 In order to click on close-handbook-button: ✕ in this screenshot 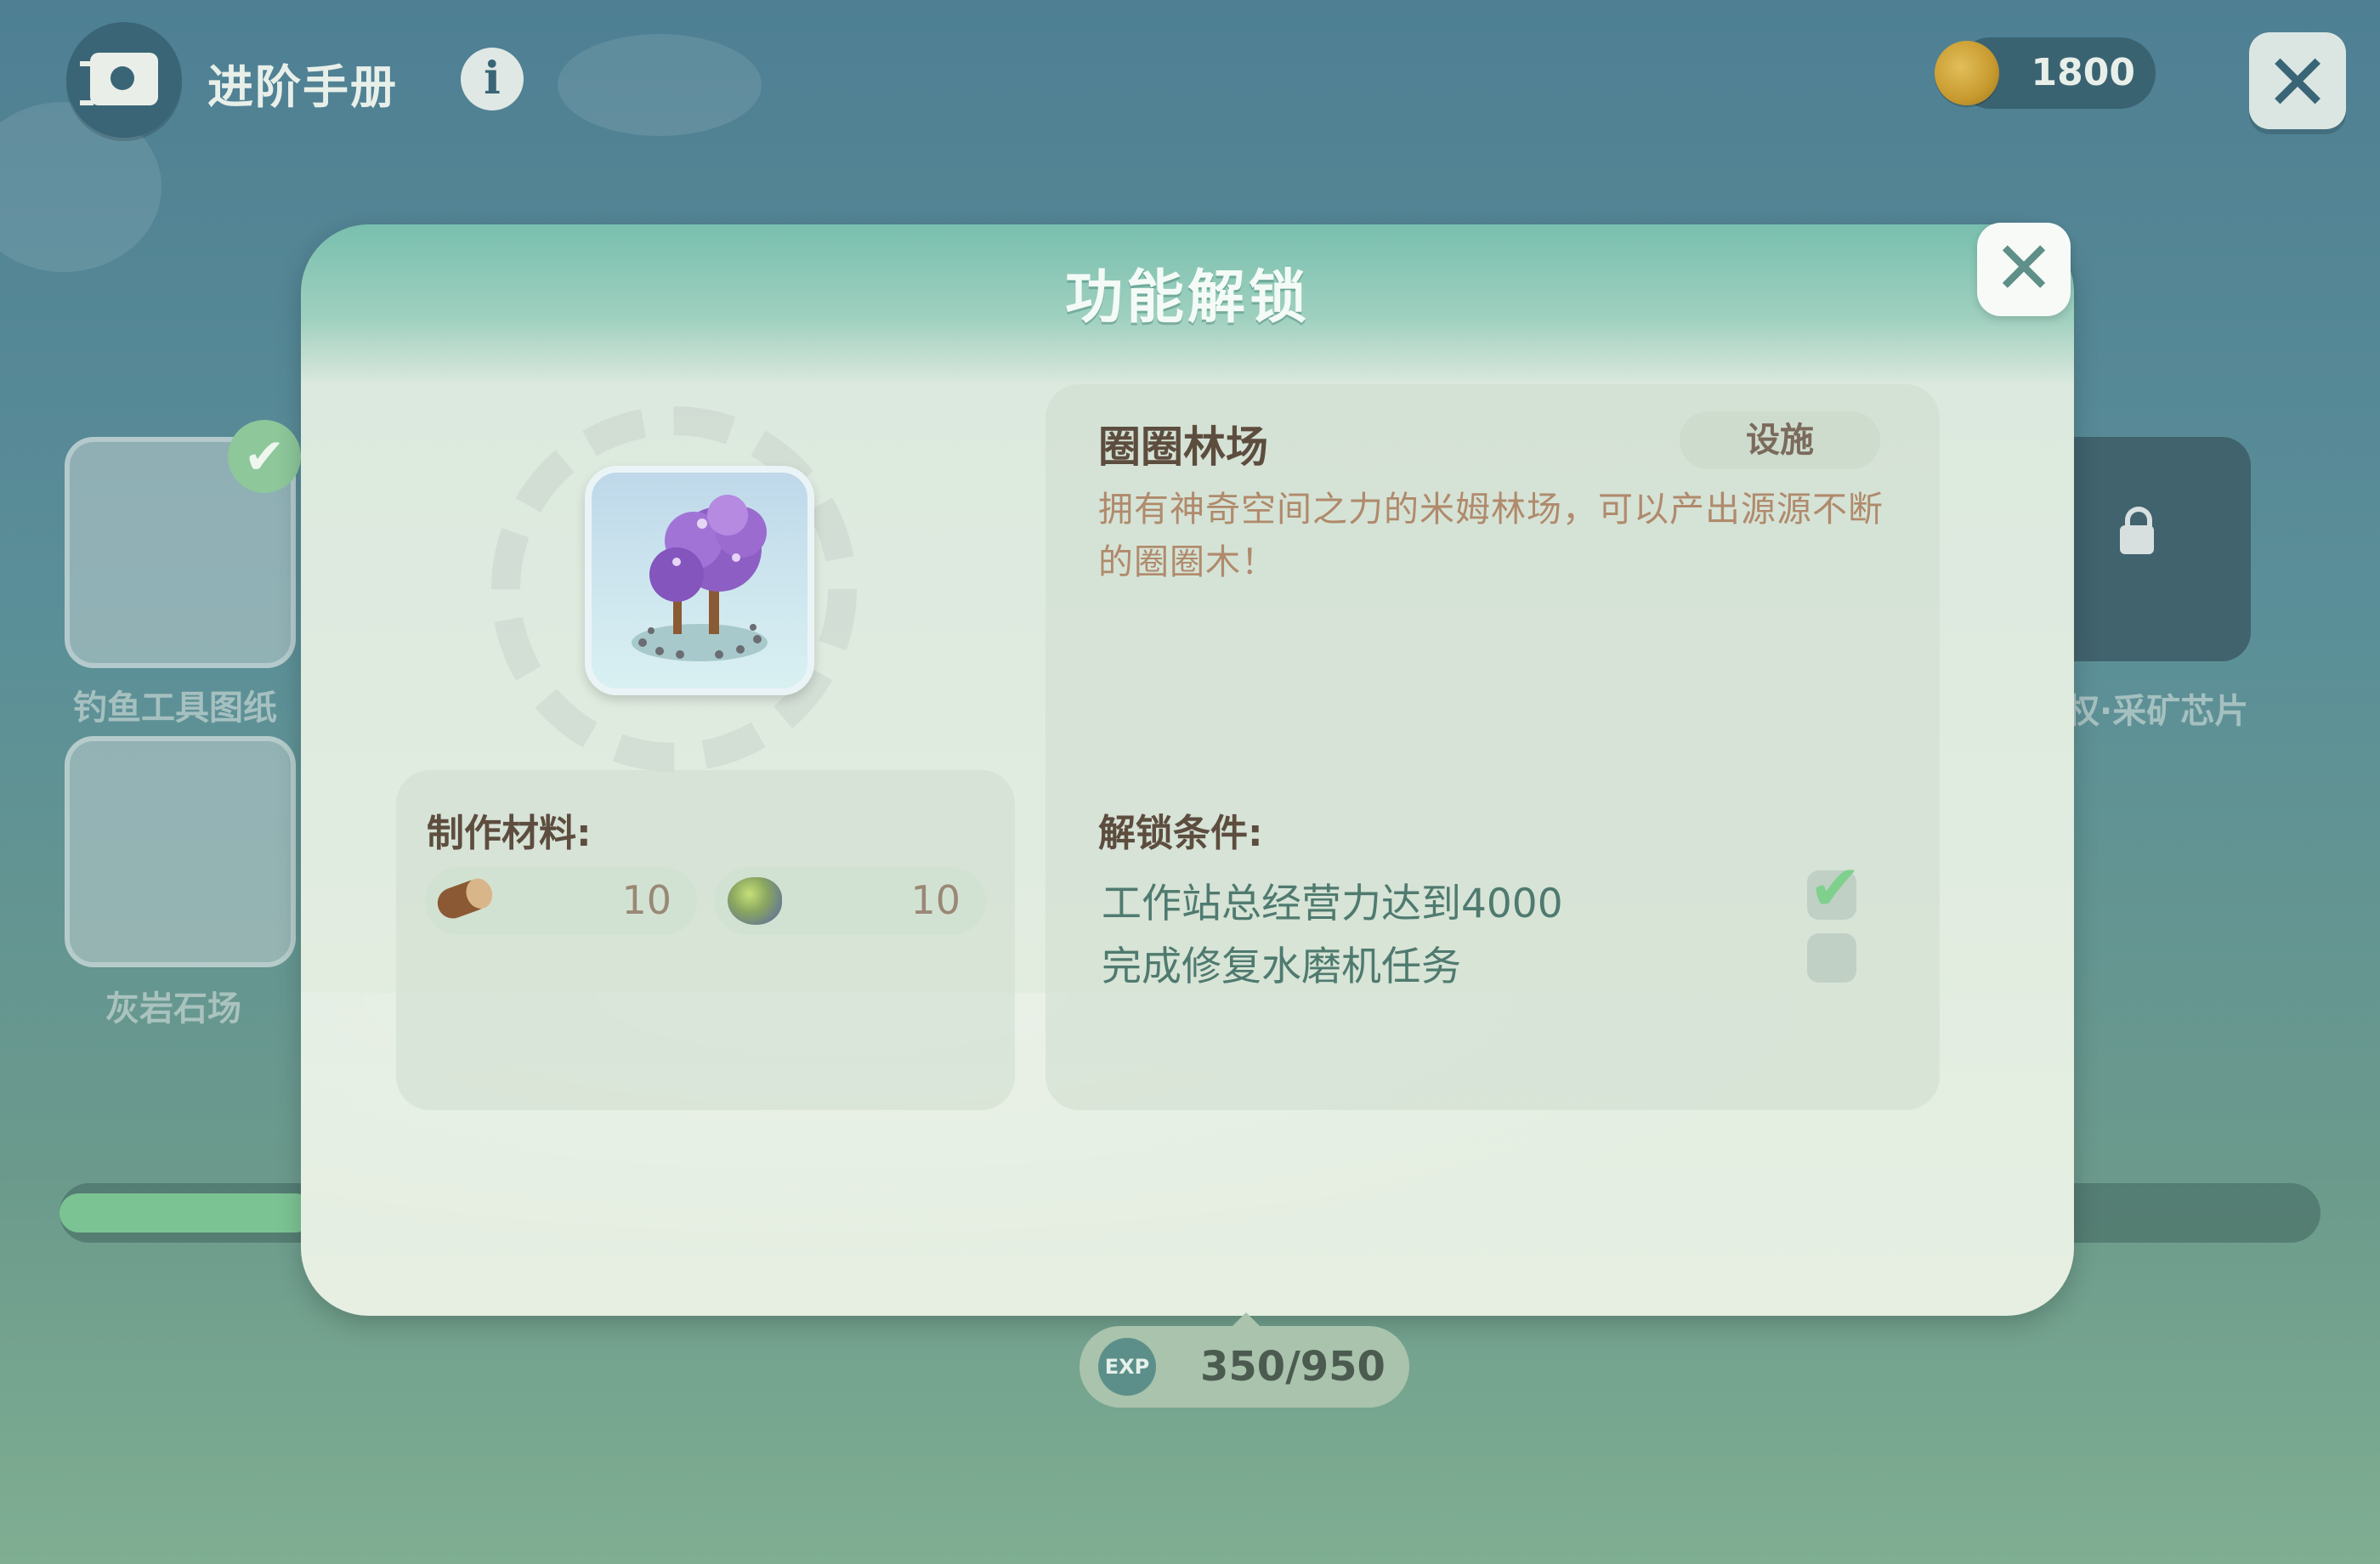, I will do `click(2297, 80)`.